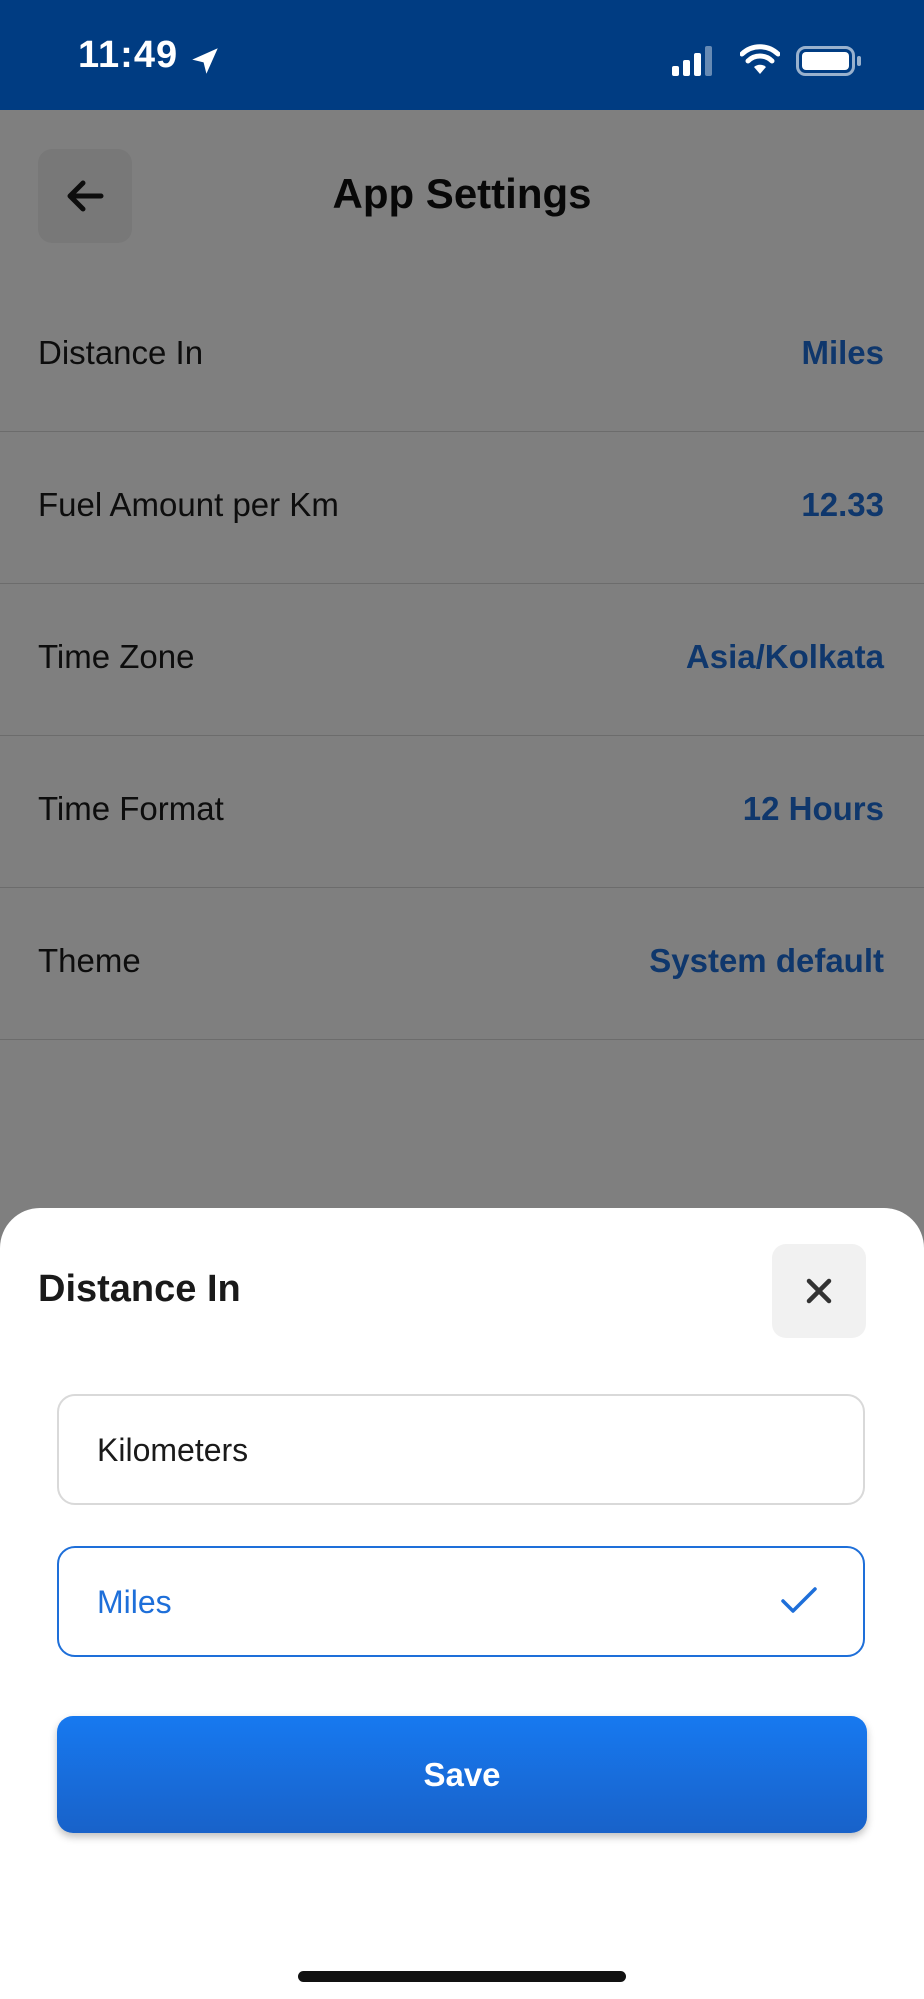 This screenshot has height=1999, width=924. I want to click on status-time: 11:49, so click(128, 55).